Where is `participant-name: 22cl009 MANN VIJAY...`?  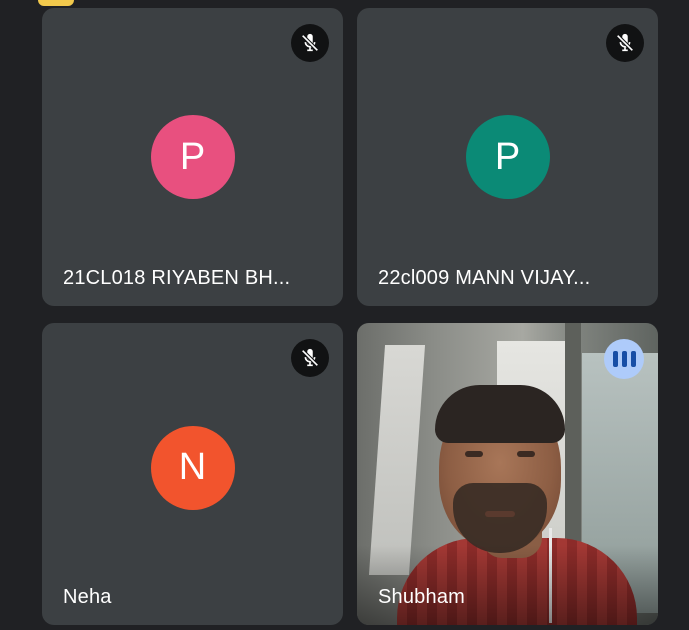 participant-name: 22cl009 MANN VIJAY... is located at coordinates (484, 278).